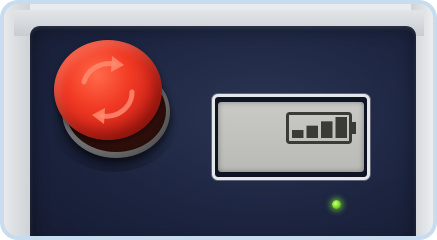 Image resolution: width=437 pixels, height=240 pixels. What do you see at coordinates (17, 120) in the screenshot?
I see `enclosure-left-edge` at bounding box center [17, 120].